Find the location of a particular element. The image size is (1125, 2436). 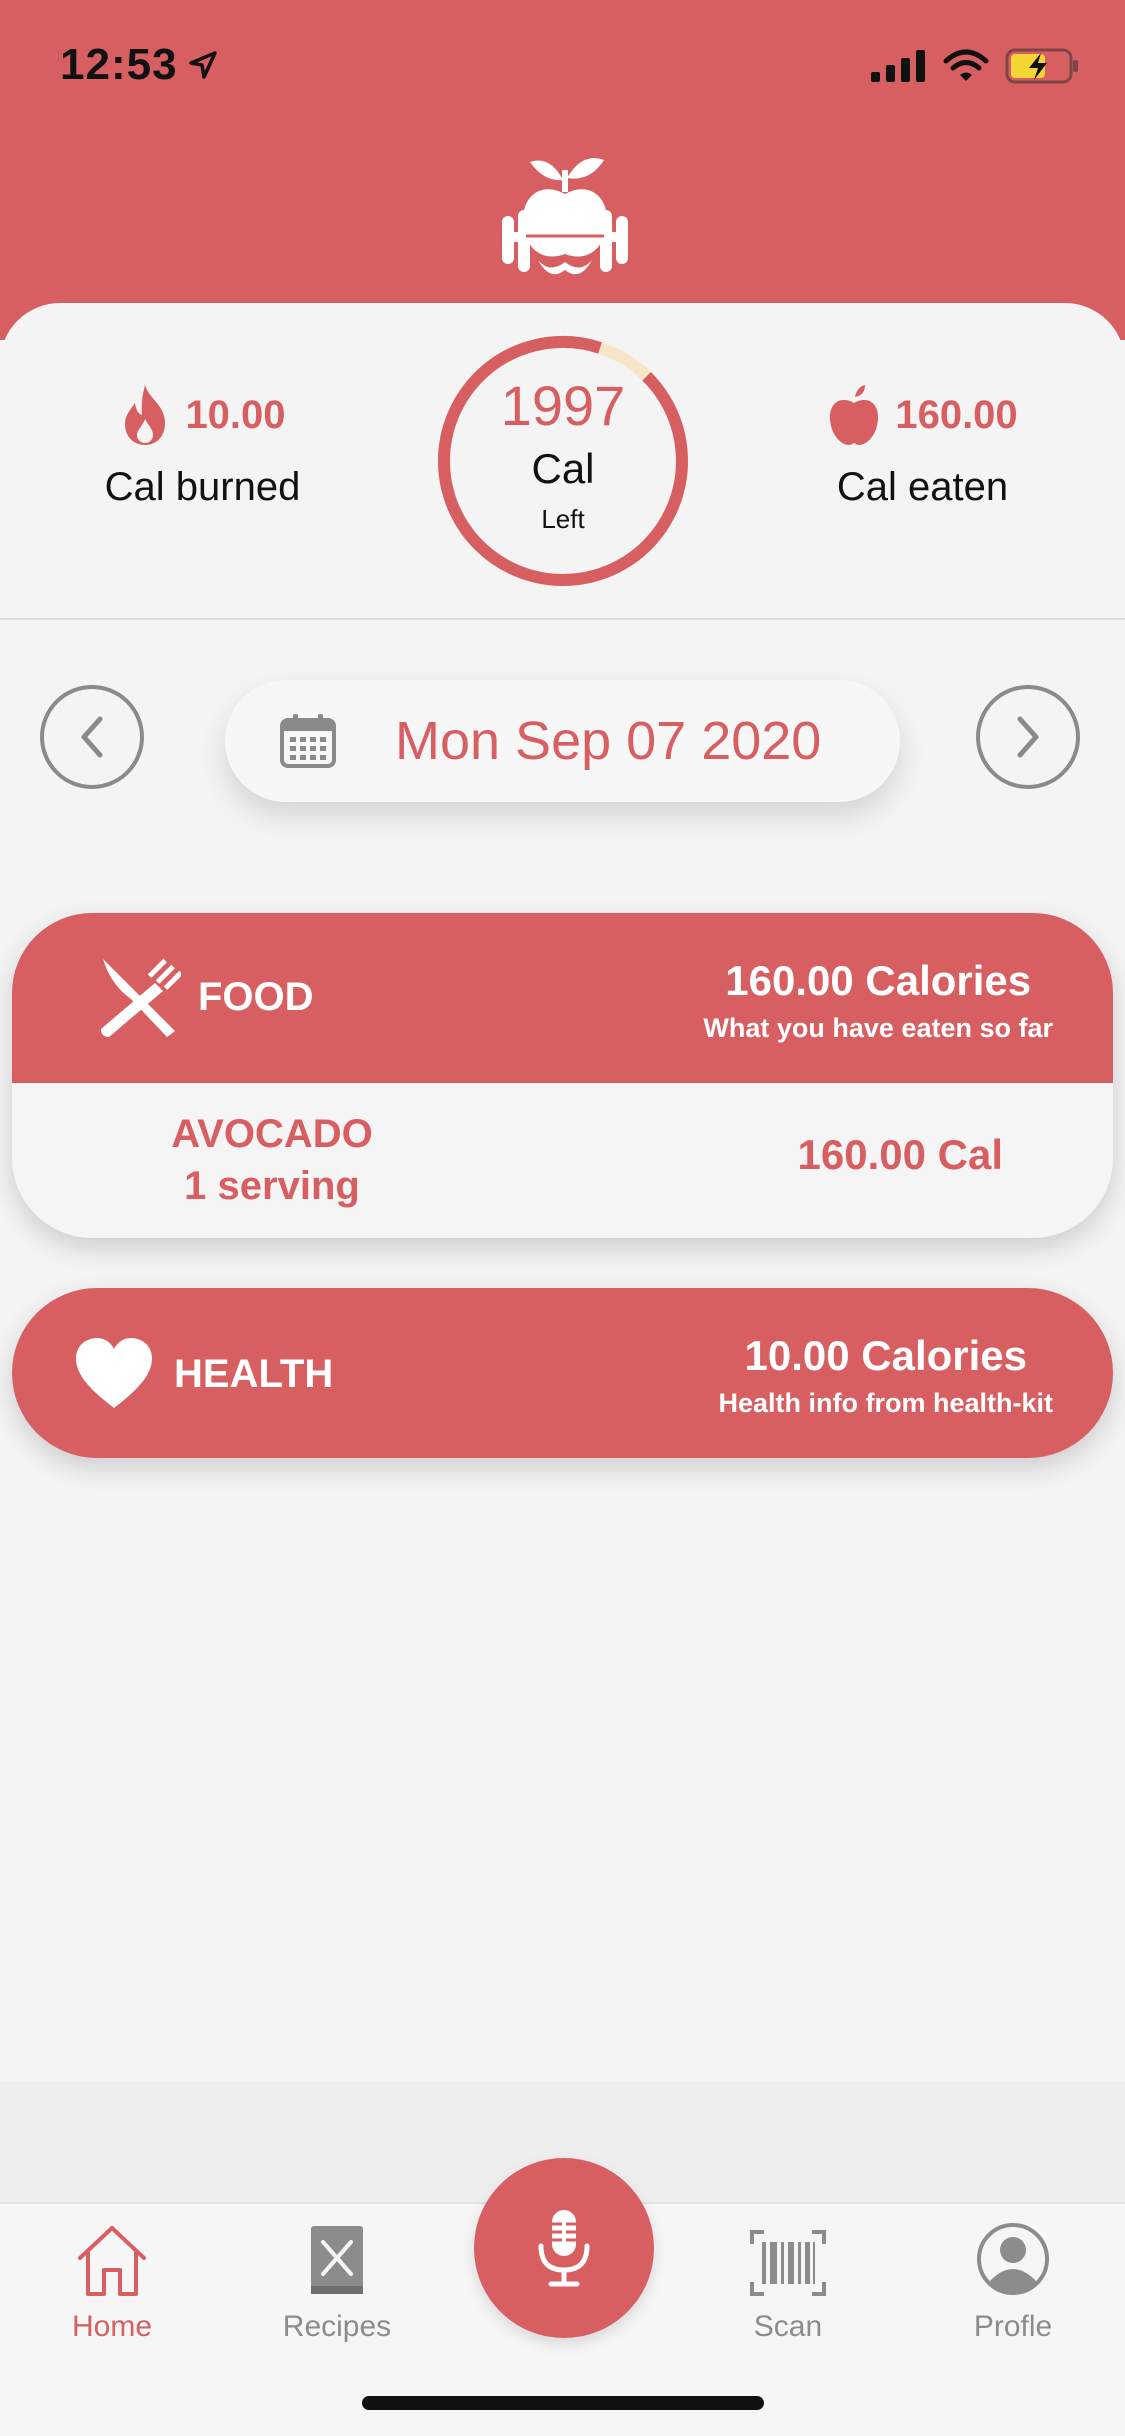

health-calories-value: 10.00 Calories is located at coordinates (885, 1355).